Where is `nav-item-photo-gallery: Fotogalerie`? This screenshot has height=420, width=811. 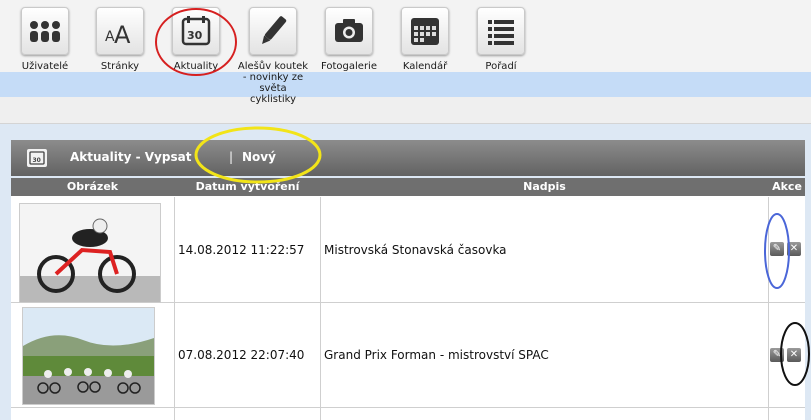 nav-item-photo-gallery: Fotogalerie is located at coordinates (349, 36).